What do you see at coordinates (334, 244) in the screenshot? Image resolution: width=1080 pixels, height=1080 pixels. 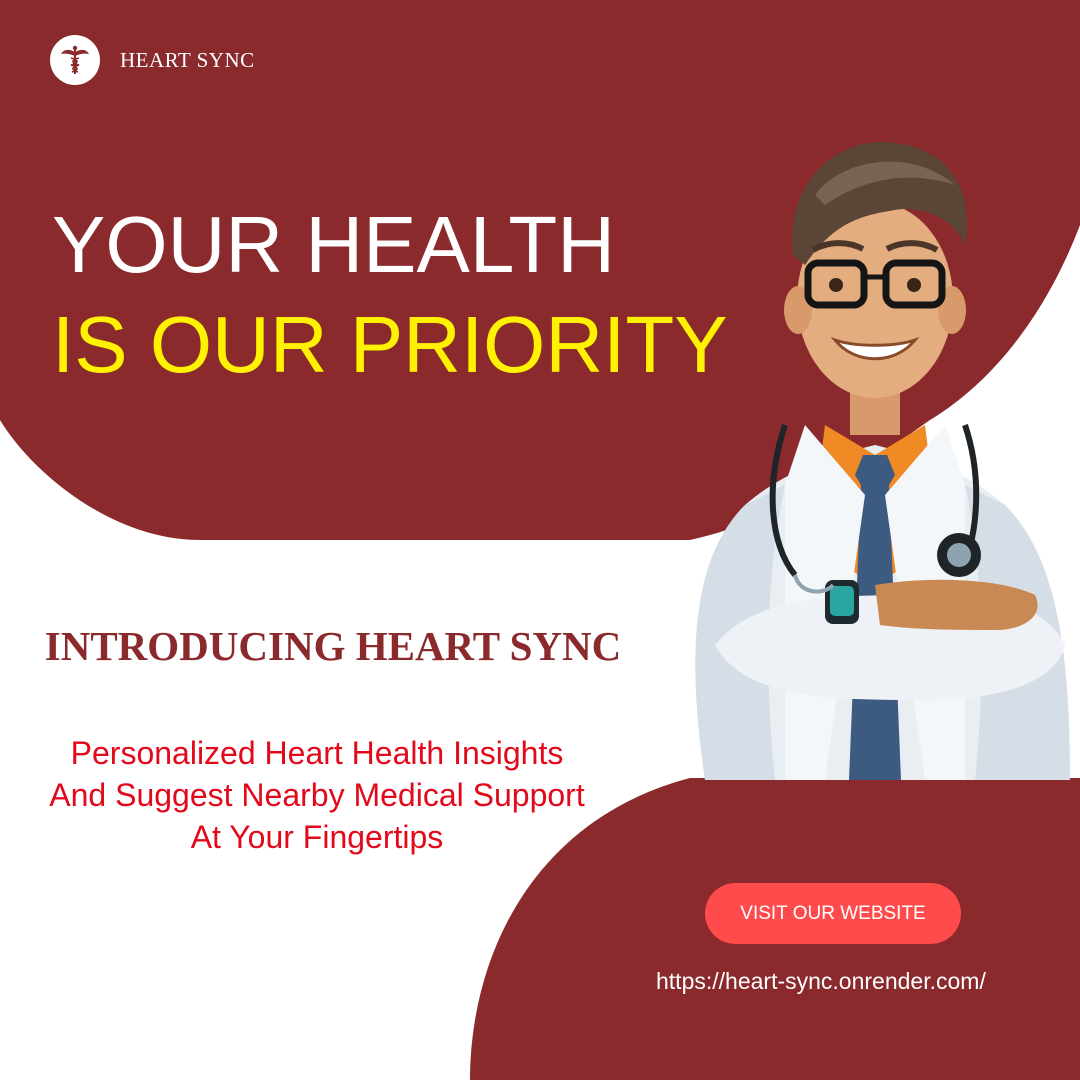 I see `headline-line-1: YOUR HEALTH` at bounding box center [334, 244].